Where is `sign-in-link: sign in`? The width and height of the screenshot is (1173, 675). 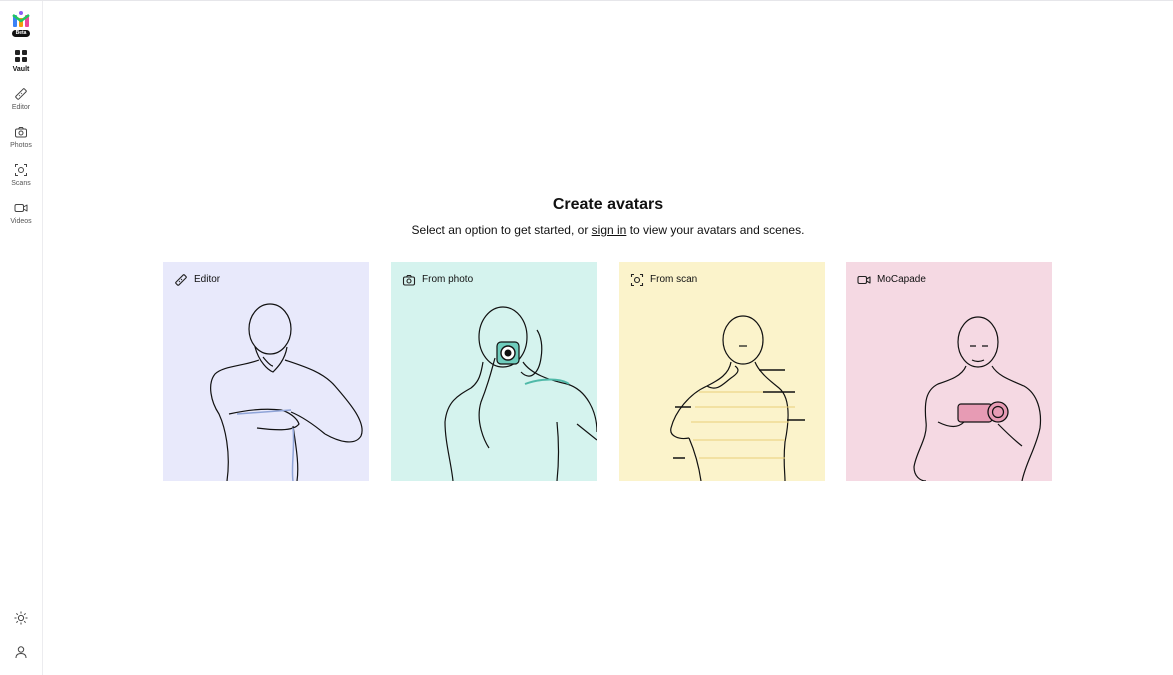
sign-in-link: sign in is located at coordinates (609, 230).